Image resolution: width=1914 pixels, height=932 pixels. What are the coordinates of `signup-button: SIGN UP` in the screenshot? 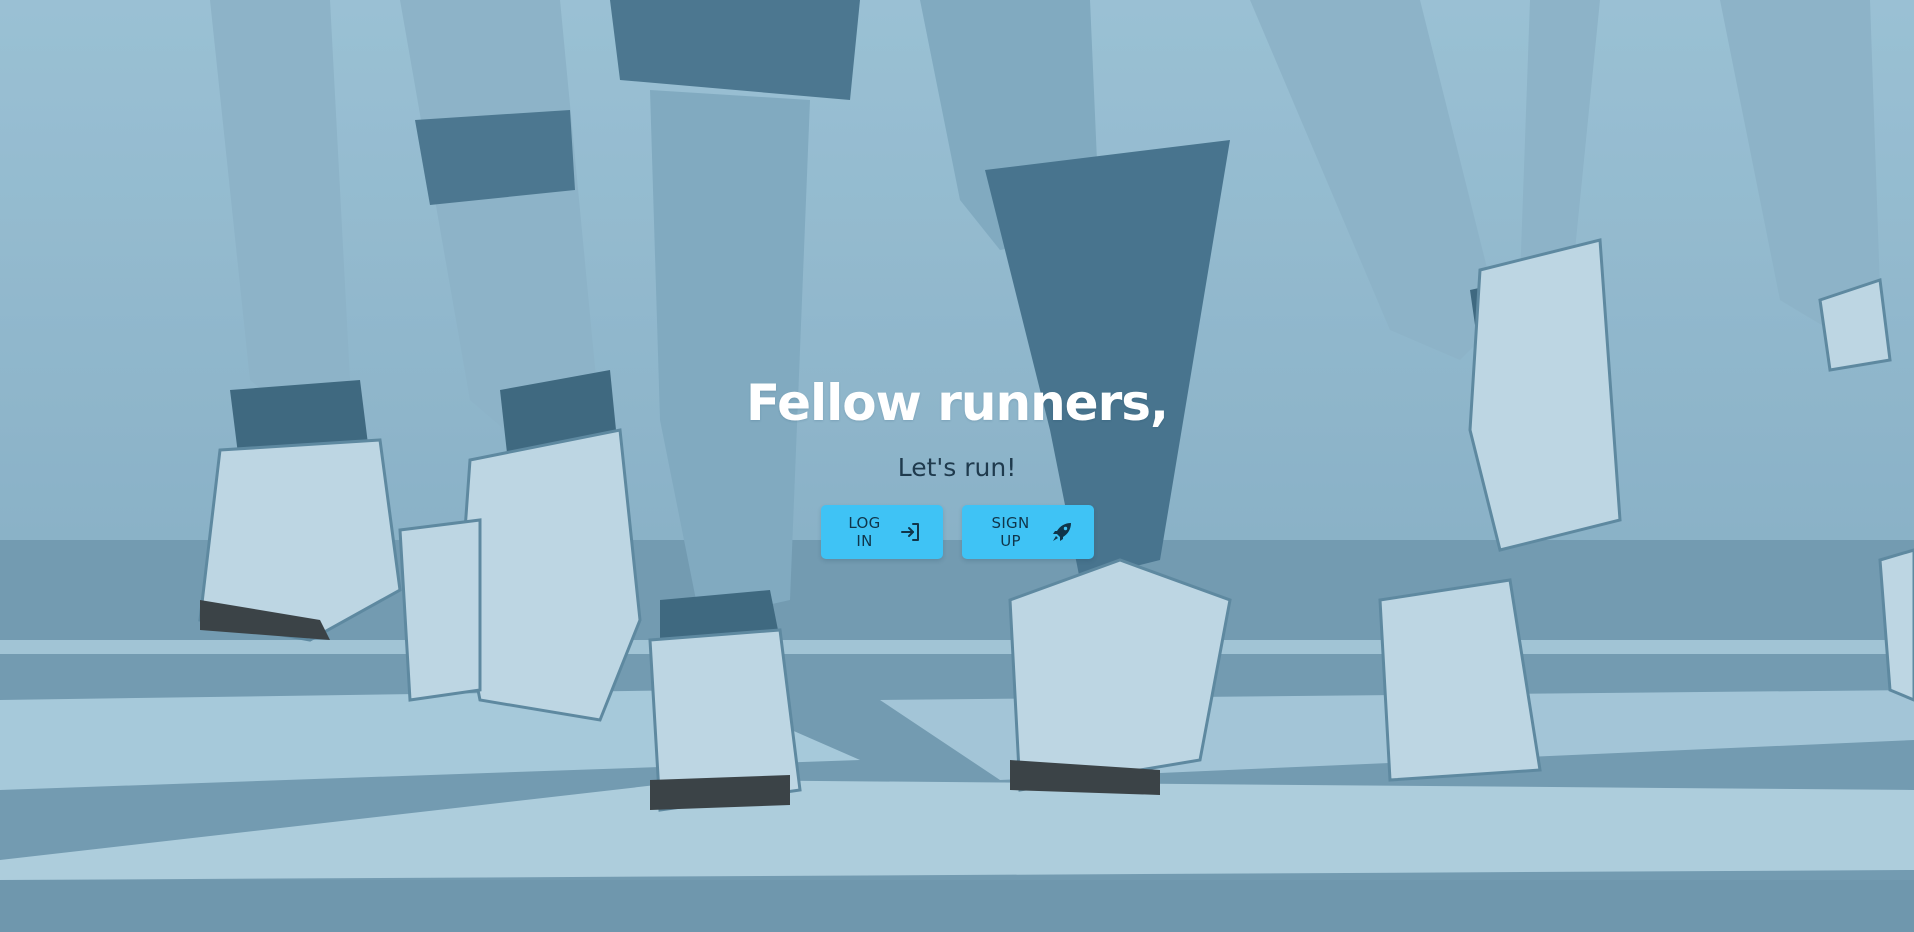 It's located at (1027, 532).